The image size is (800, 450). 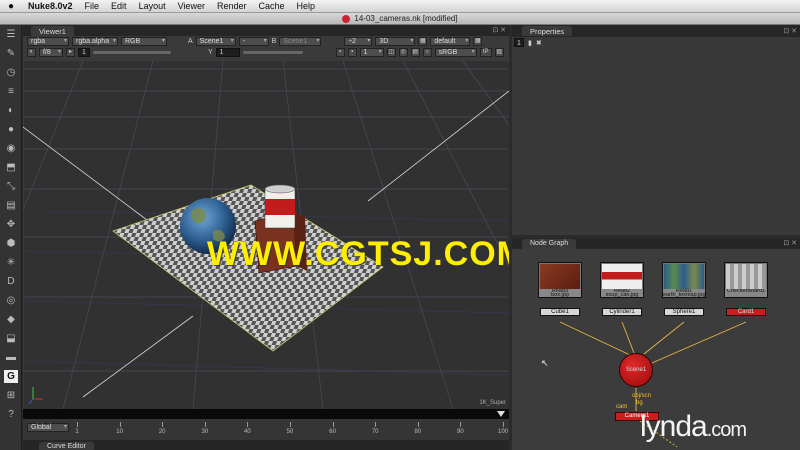 I want to click on gain-toggle-icon: ▸, so click(x=70, y=52).